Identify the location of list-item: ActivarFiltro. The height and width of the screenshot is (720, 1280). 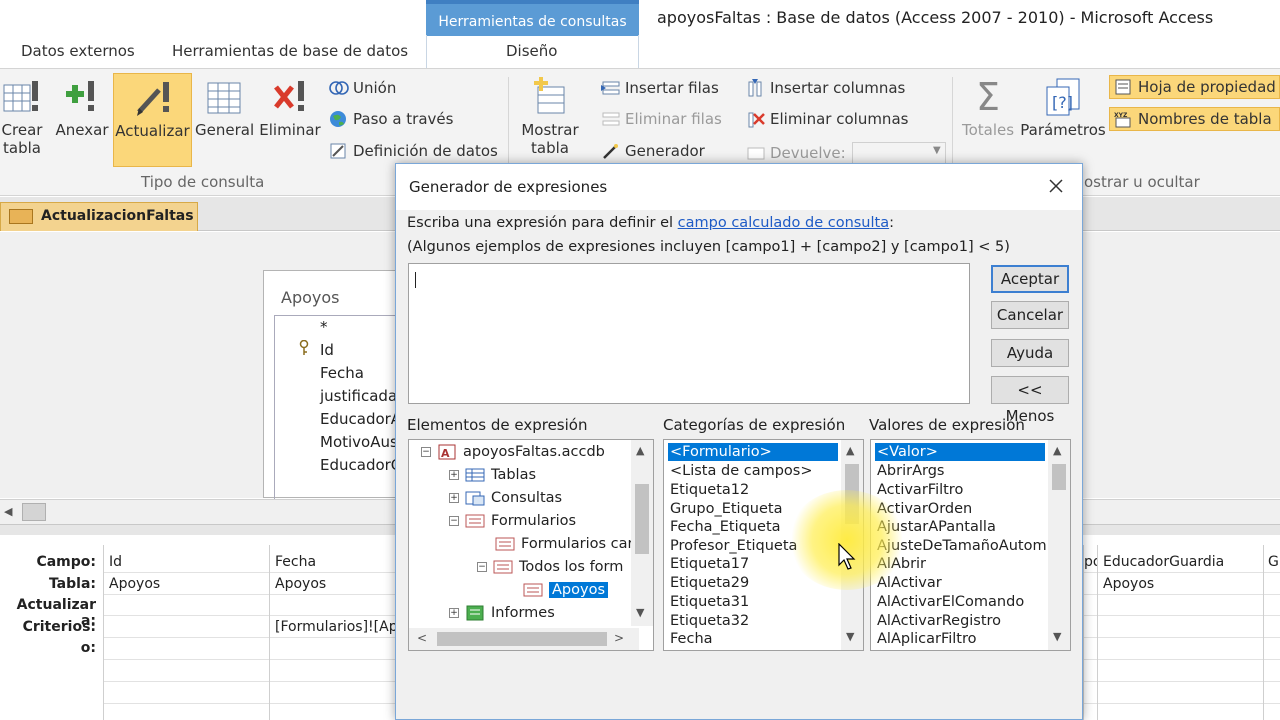
(920, 490).